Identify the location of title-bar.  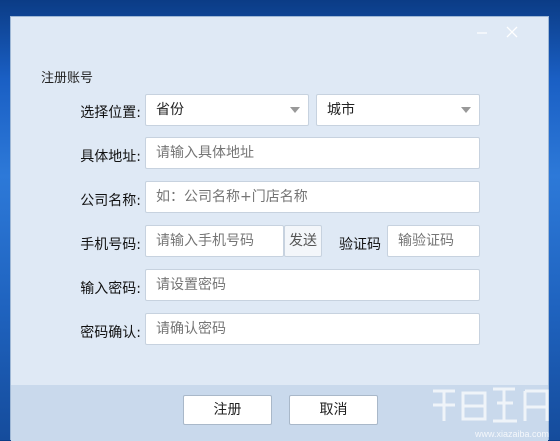
(279, 33).